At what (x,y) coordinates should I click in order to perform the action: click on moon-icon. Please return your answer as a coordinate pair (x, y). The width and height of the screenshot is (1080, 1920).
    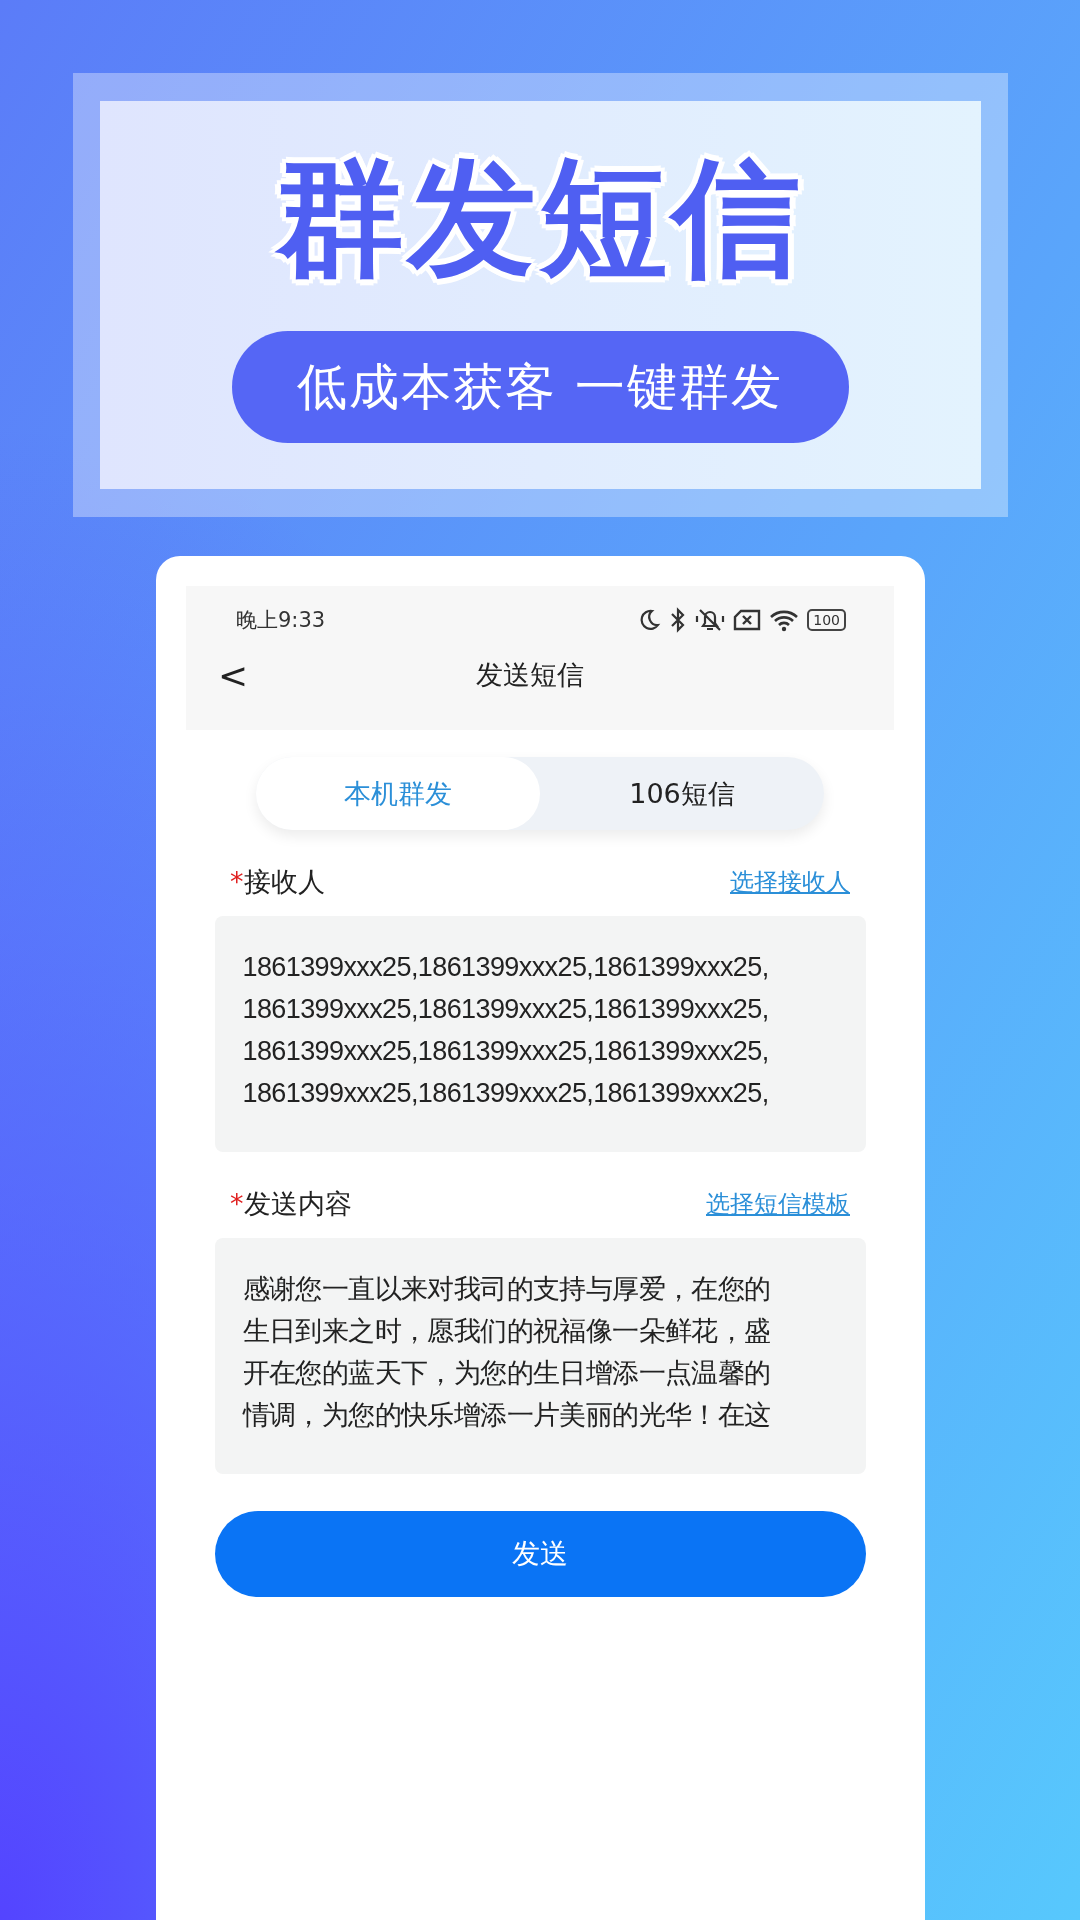
    Looking at the image, I should click on (649, 620).